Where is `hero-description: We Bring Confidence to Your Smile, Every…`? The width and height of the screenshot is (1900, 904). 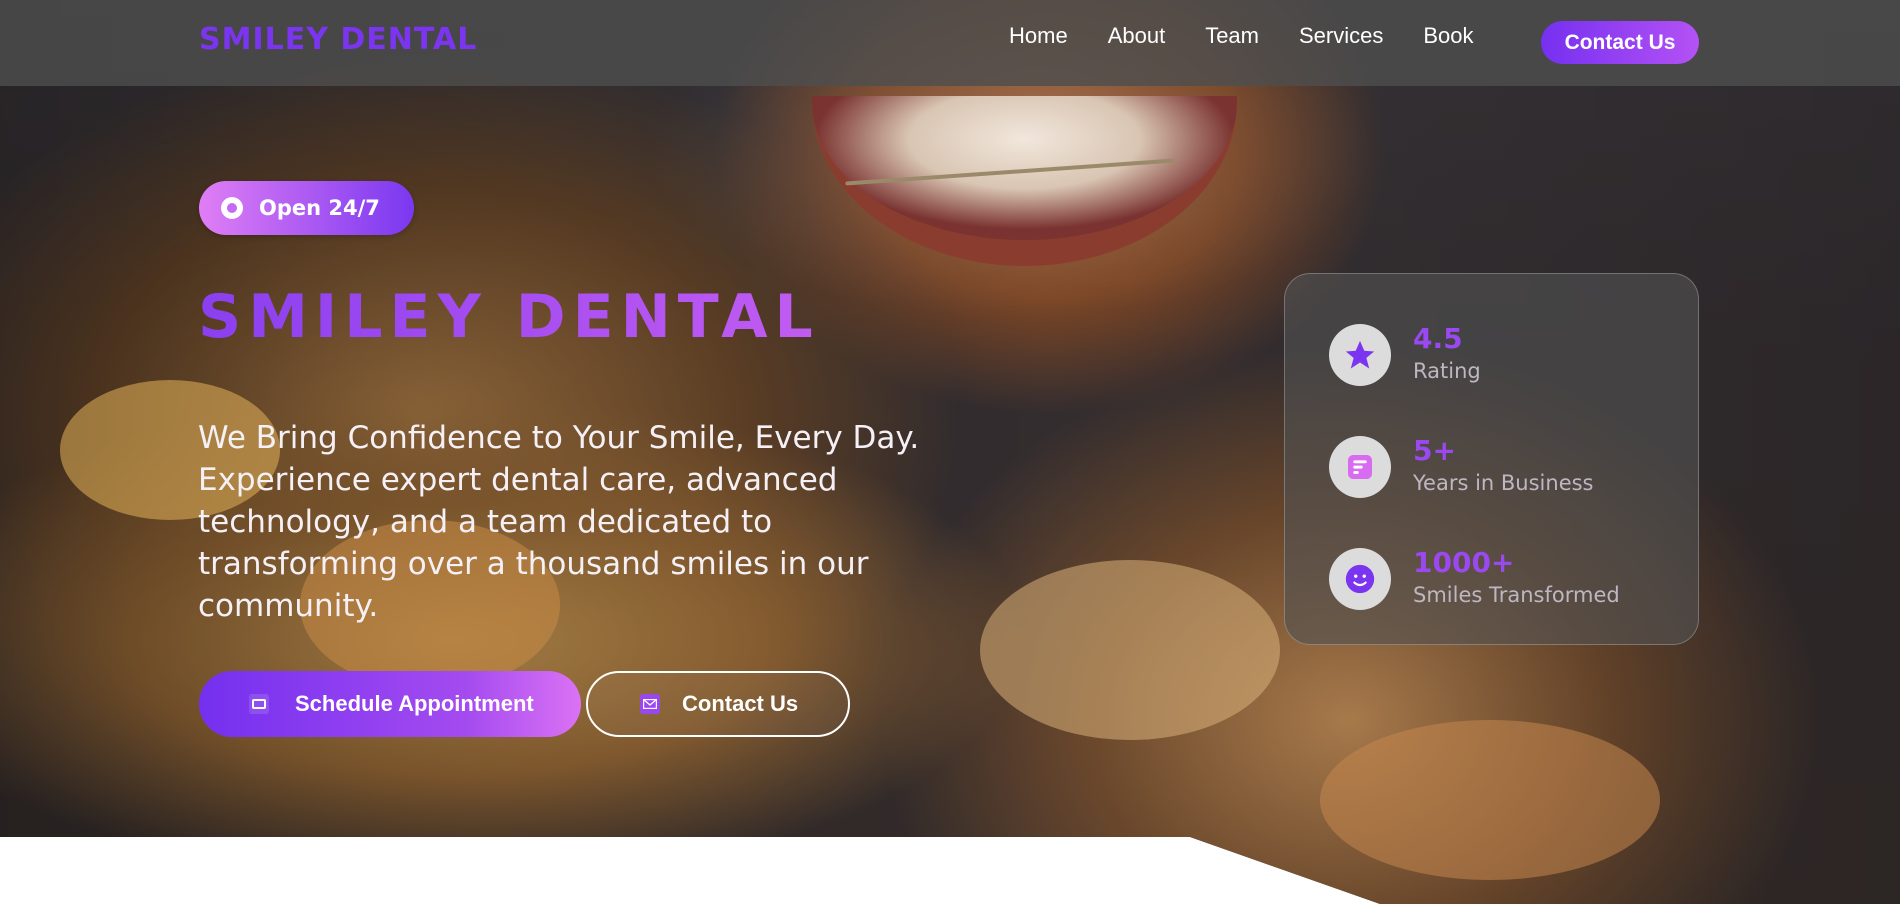 hero-description: We Bring Confidence to Your Smile, Every… is located at coordinates (559, 522).